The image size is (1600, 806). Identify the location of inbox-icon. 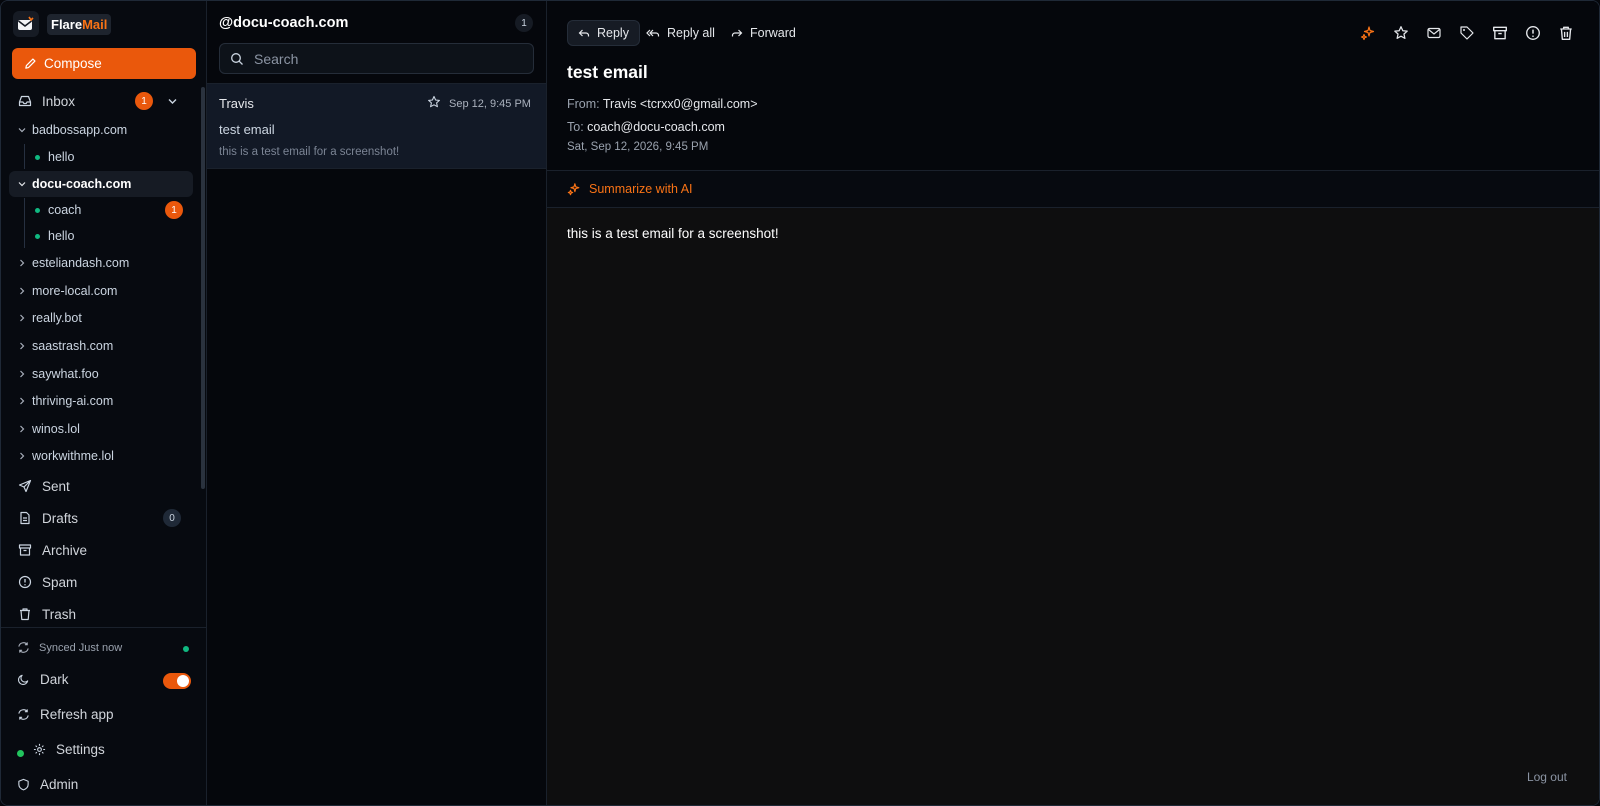
(25, 101).